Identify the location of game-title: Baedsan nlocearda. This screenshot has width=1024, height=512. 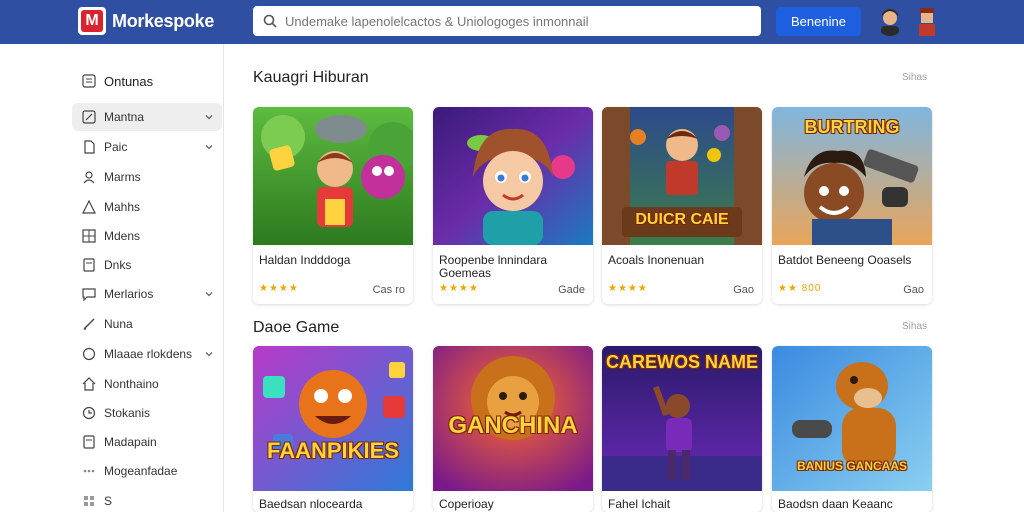
(311, 504).